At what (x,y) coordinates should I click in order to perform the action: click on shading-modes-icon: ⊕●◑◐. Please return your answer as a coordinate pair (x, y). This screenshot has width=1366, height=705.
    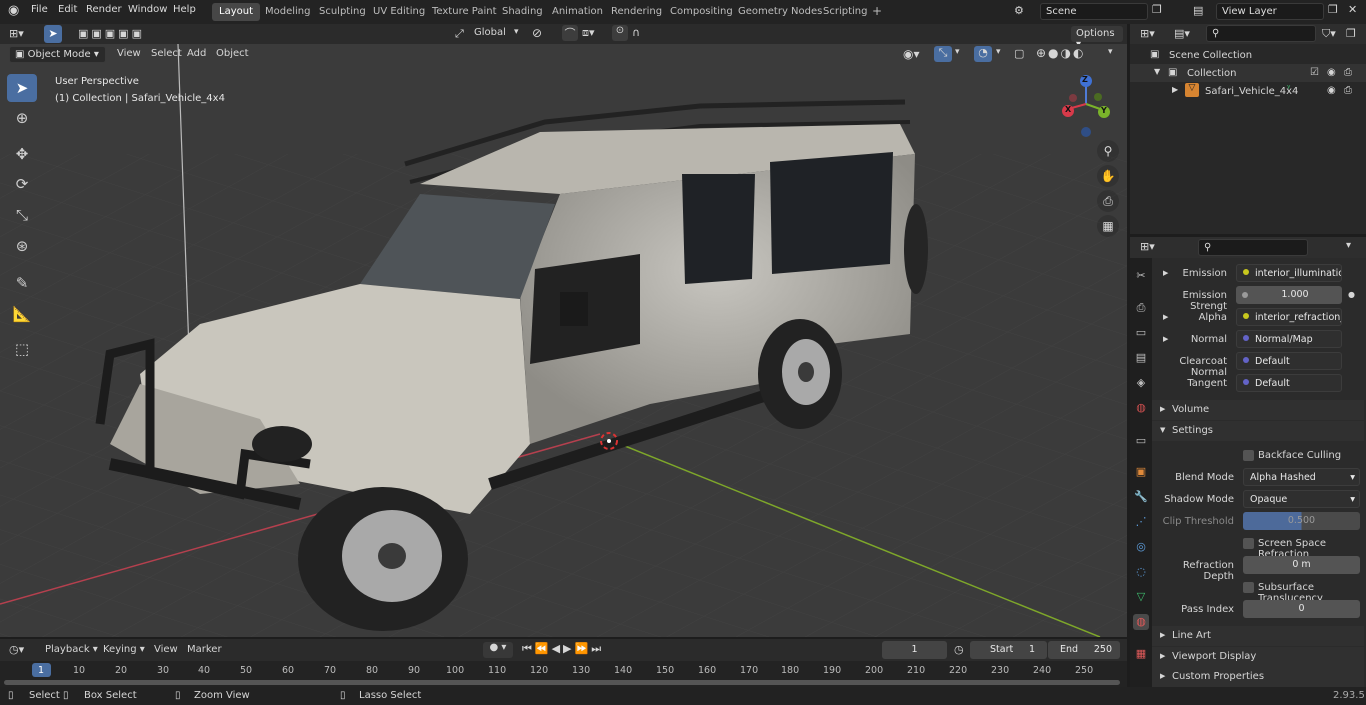
    Looking at the image, I should click on (1060, 53).